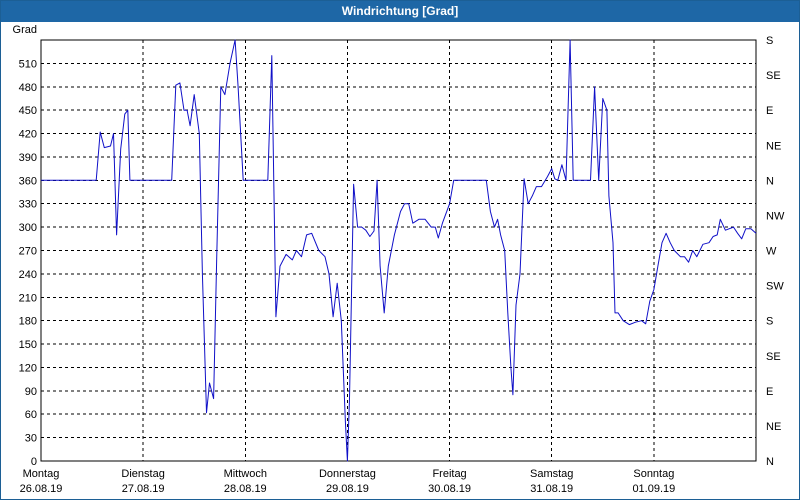 Image resolution: width=800 pixels, height=500 pixels. What do you see at coordinates (25, 30) in the screenshot?
I see `y-axis-title: Grad` at bounding box center [25, 30].